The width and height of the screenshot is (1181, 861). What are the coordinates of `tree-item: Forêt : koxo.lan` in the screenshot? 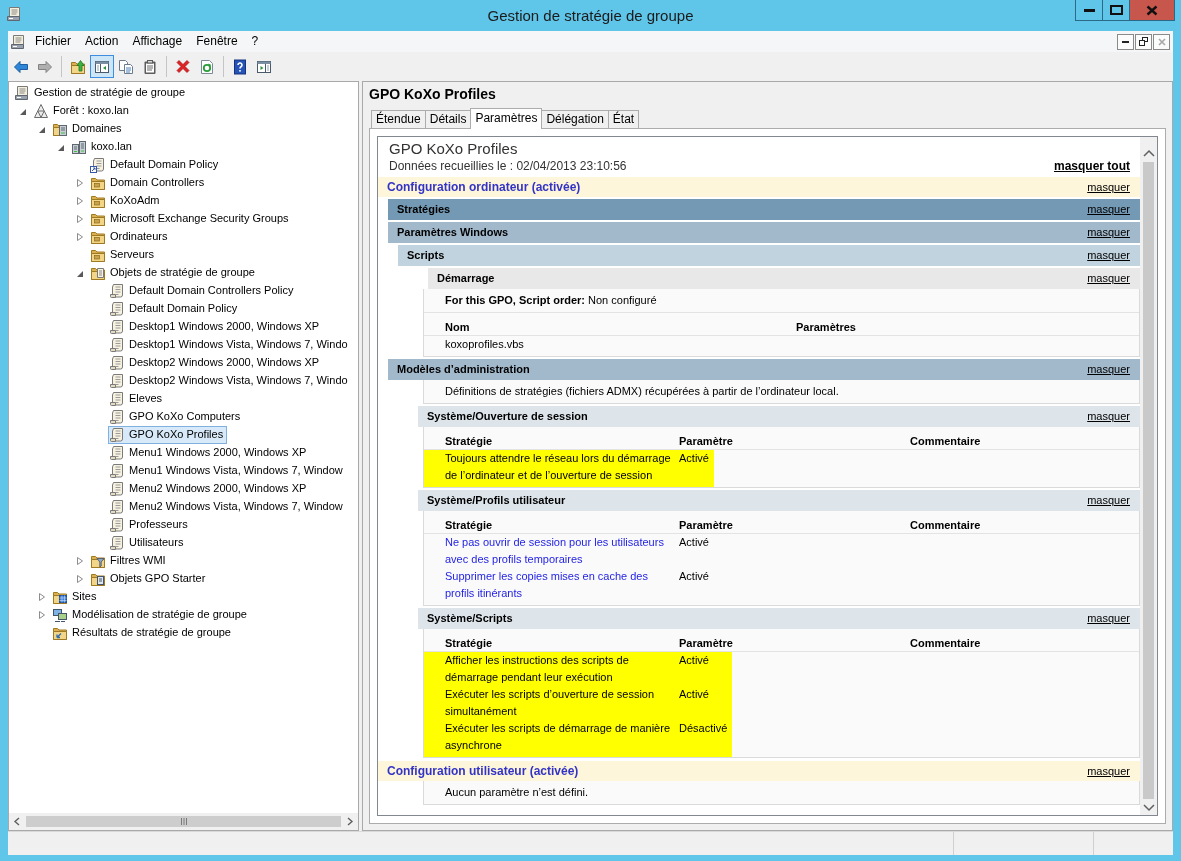 It's located at (82, 111).